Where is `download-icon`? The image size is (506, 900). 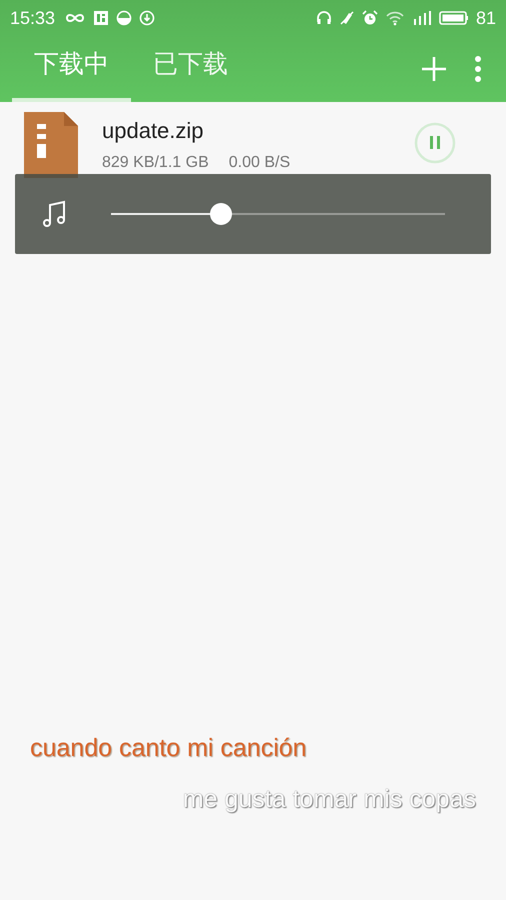
download-icon is located at coordinates (147, 18).